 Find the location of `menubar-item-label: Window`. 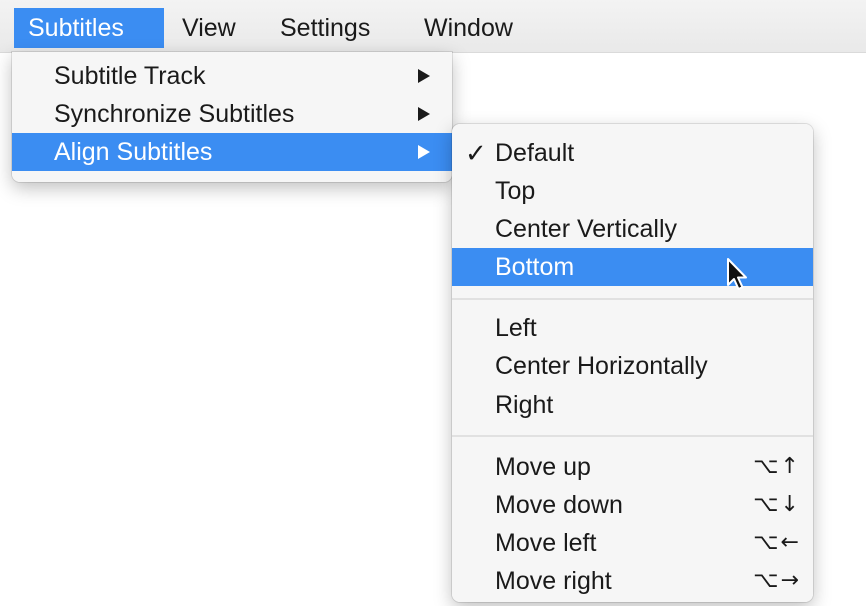

menubar-item-label: Window is located at coordinates (468, 28).